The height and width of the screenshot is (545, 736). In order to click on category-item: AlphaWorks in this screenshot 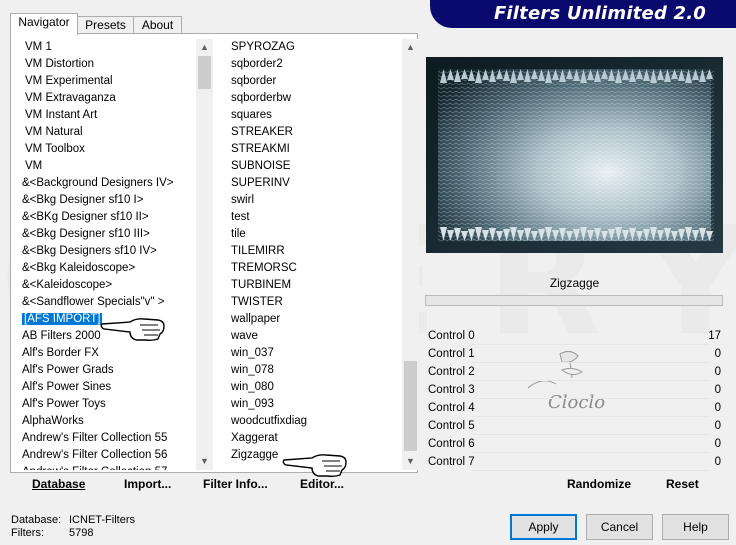, I will do `click(108, 421)`.